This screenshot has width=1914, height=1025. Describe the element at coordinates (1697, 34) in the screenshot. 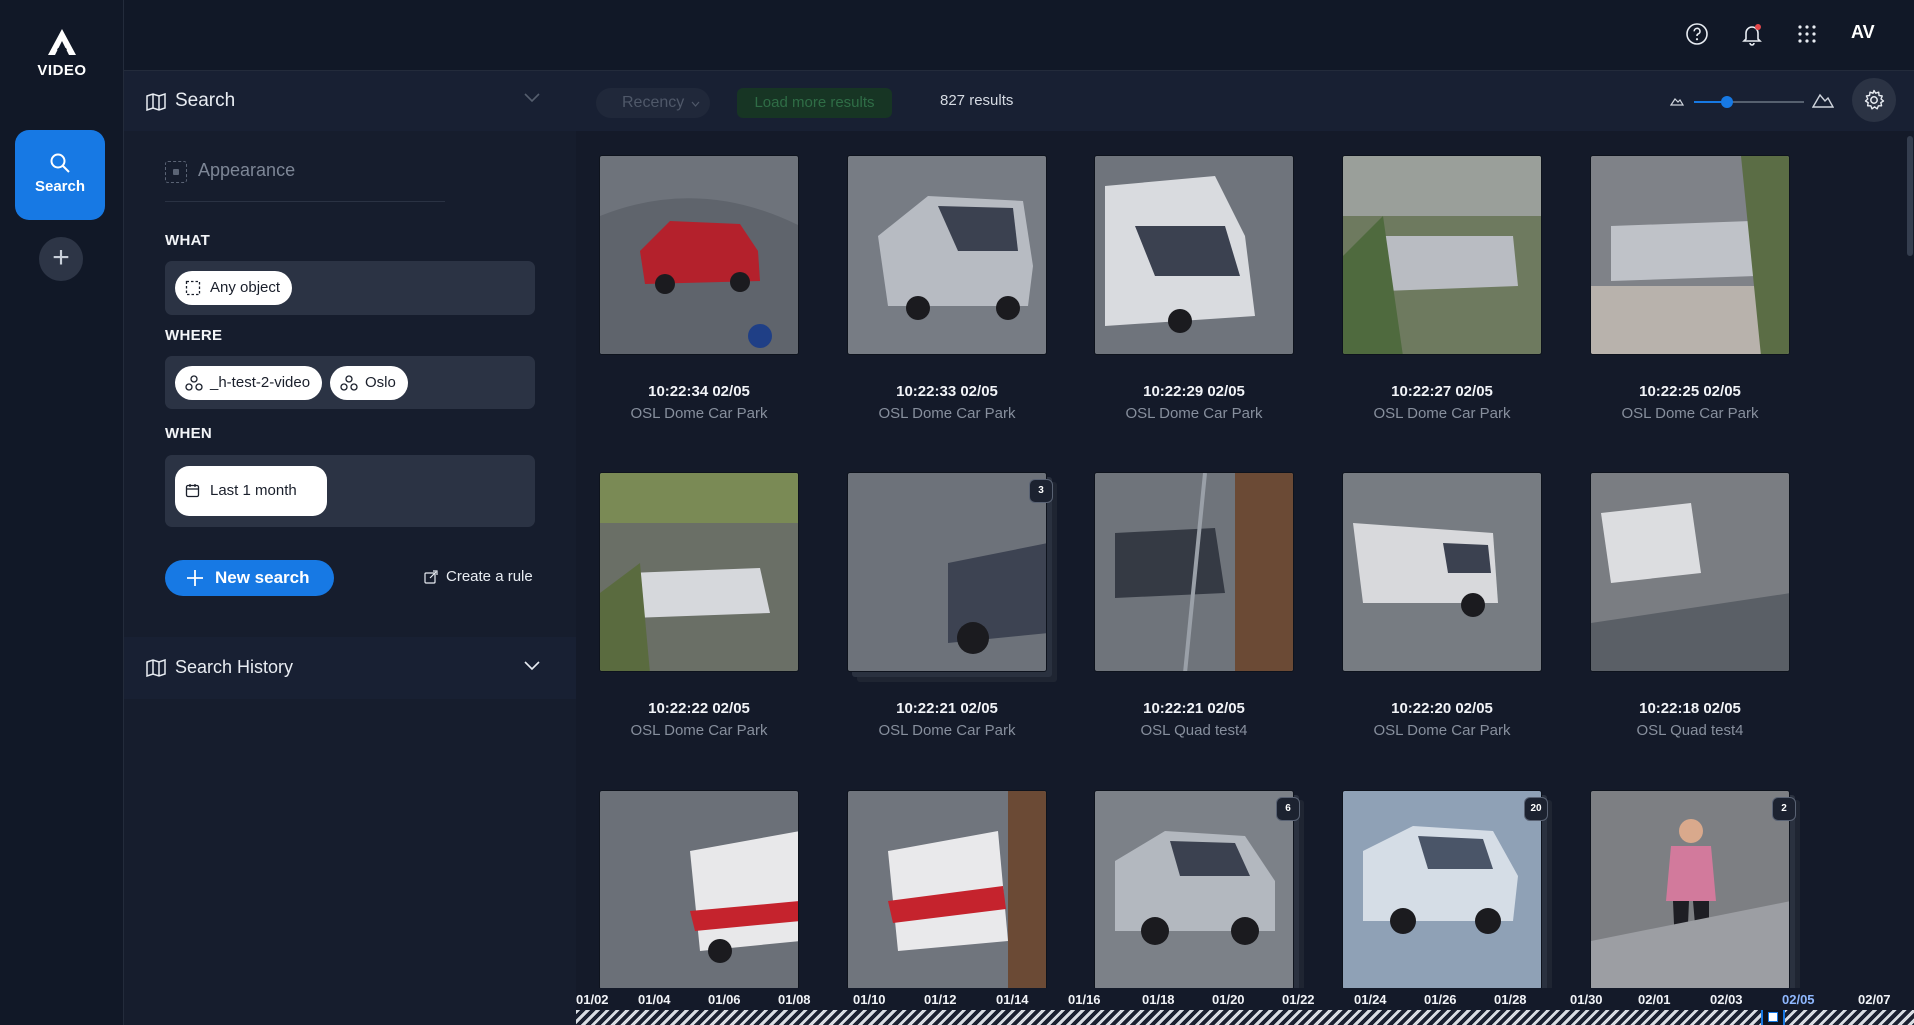

I see `help-icon` at that location.